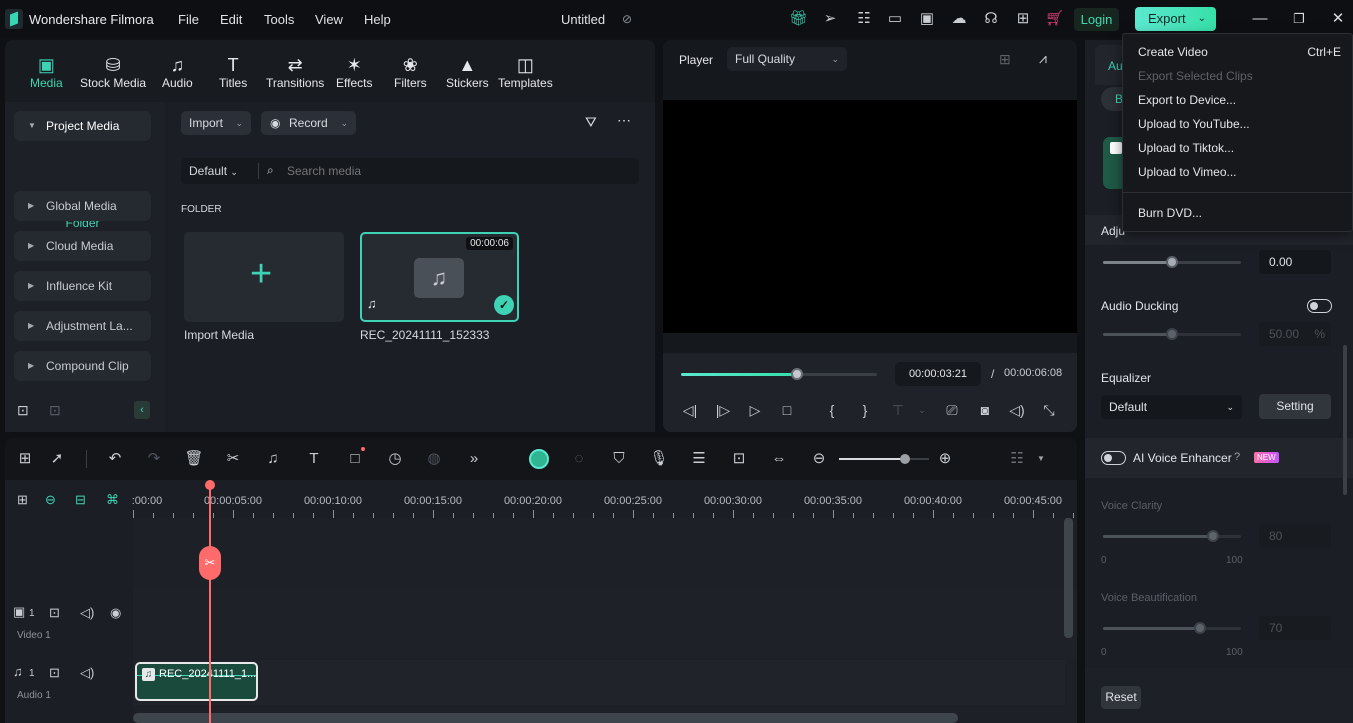  I want to click on waveform-scope-icon: ⩘, so click(1043, 58).